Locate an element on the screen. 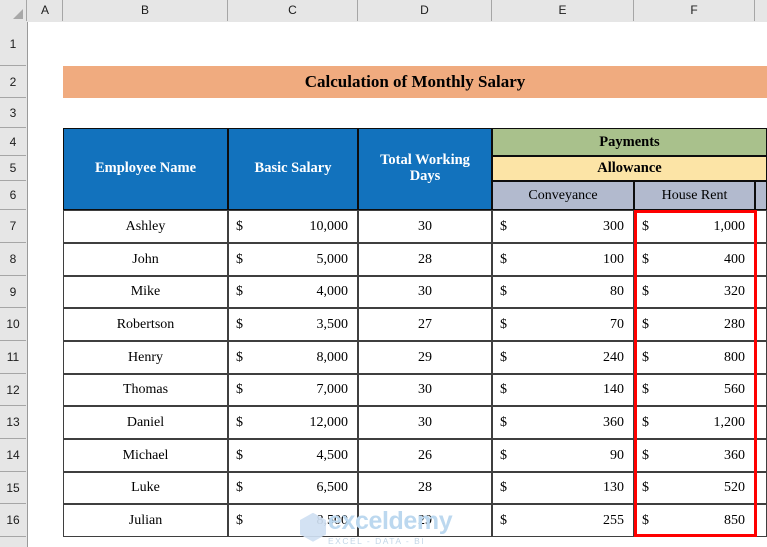 The width and height of the screenshot is (767, 547). cell-house-rent: $360 is located at coordinates (694, 455).